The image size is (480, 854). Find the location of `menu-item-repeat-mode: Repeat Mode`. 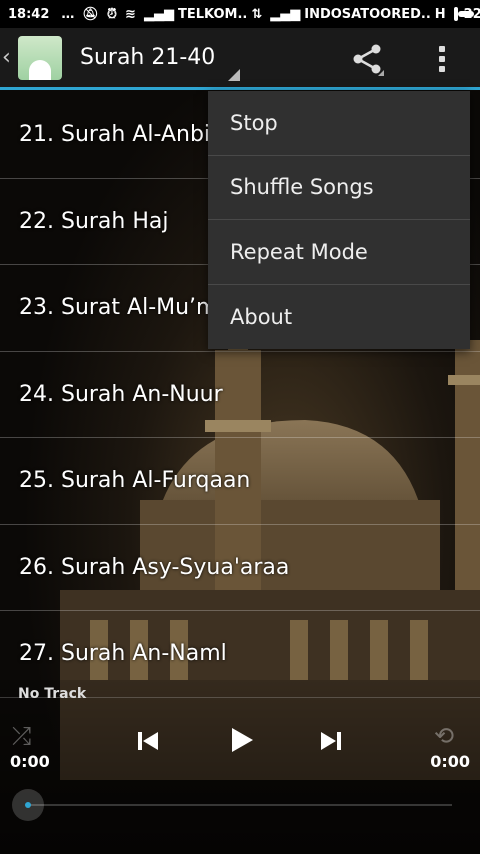

menu-item-repeat-mode: Repeat Mode is located at coordinates (339, 252).